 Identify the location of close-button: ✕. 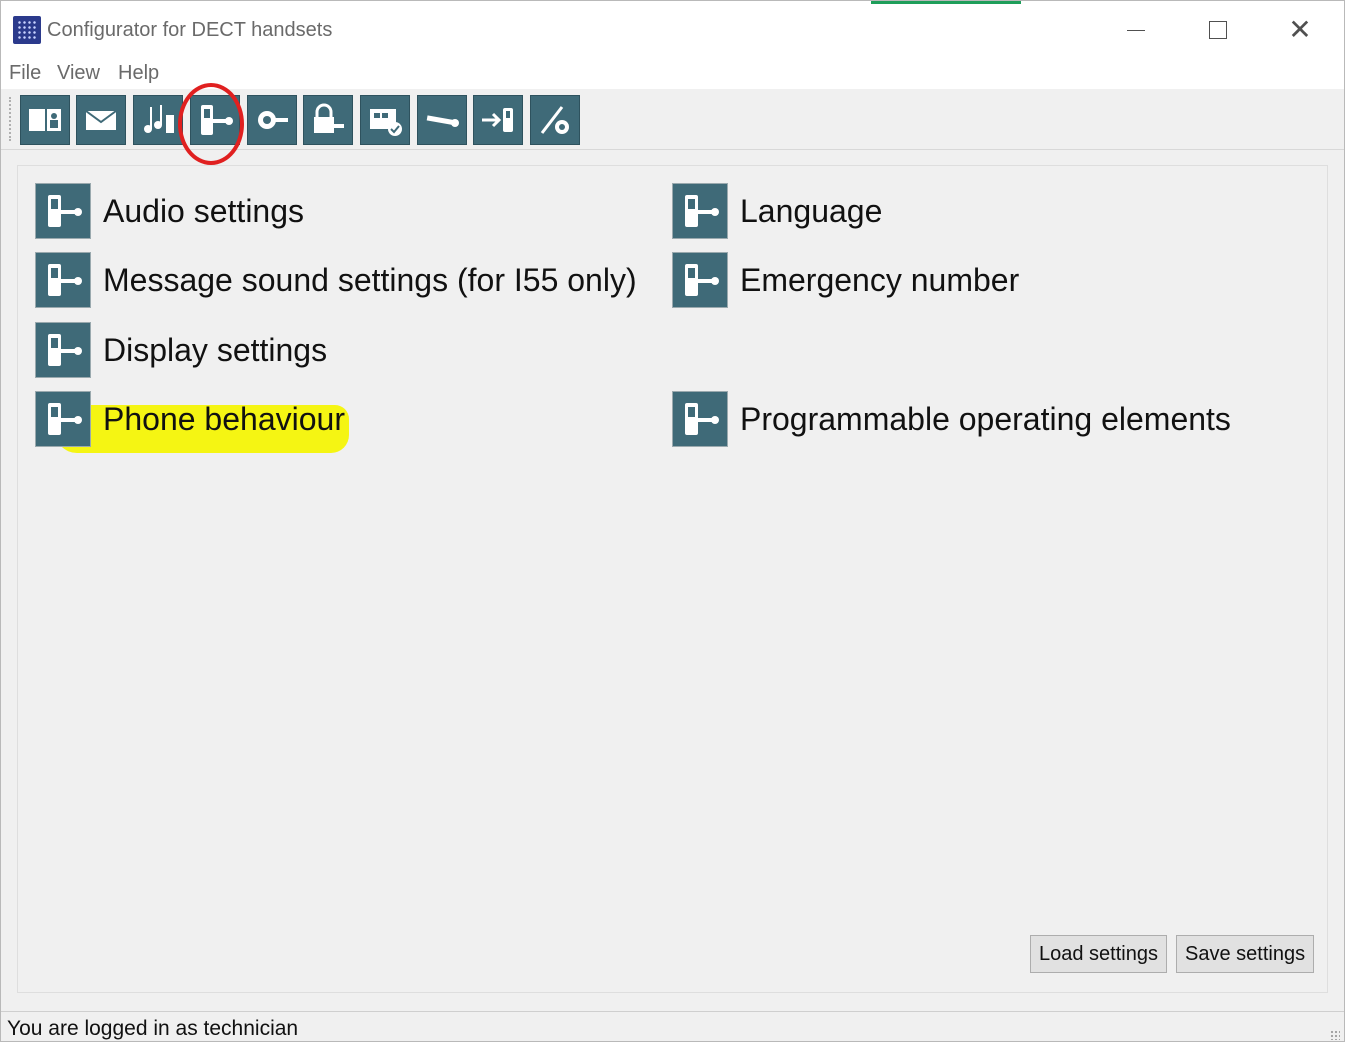
(1300, 30).